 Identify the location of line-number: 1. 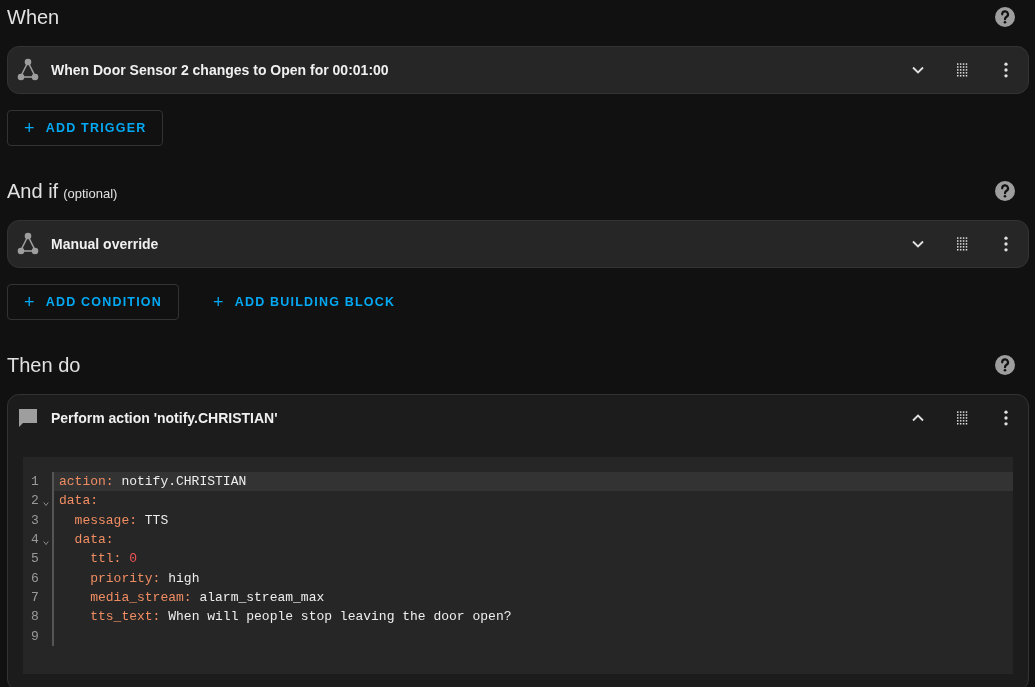
(35, 482).